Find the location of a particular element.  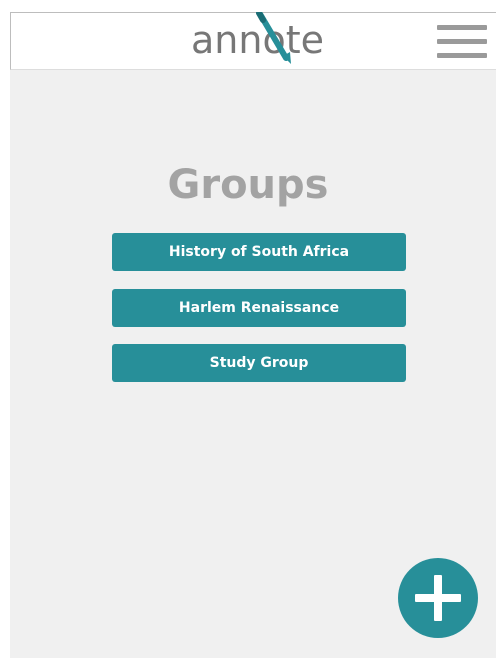

plus-icon-vertical is located at coordinates (438, 598).